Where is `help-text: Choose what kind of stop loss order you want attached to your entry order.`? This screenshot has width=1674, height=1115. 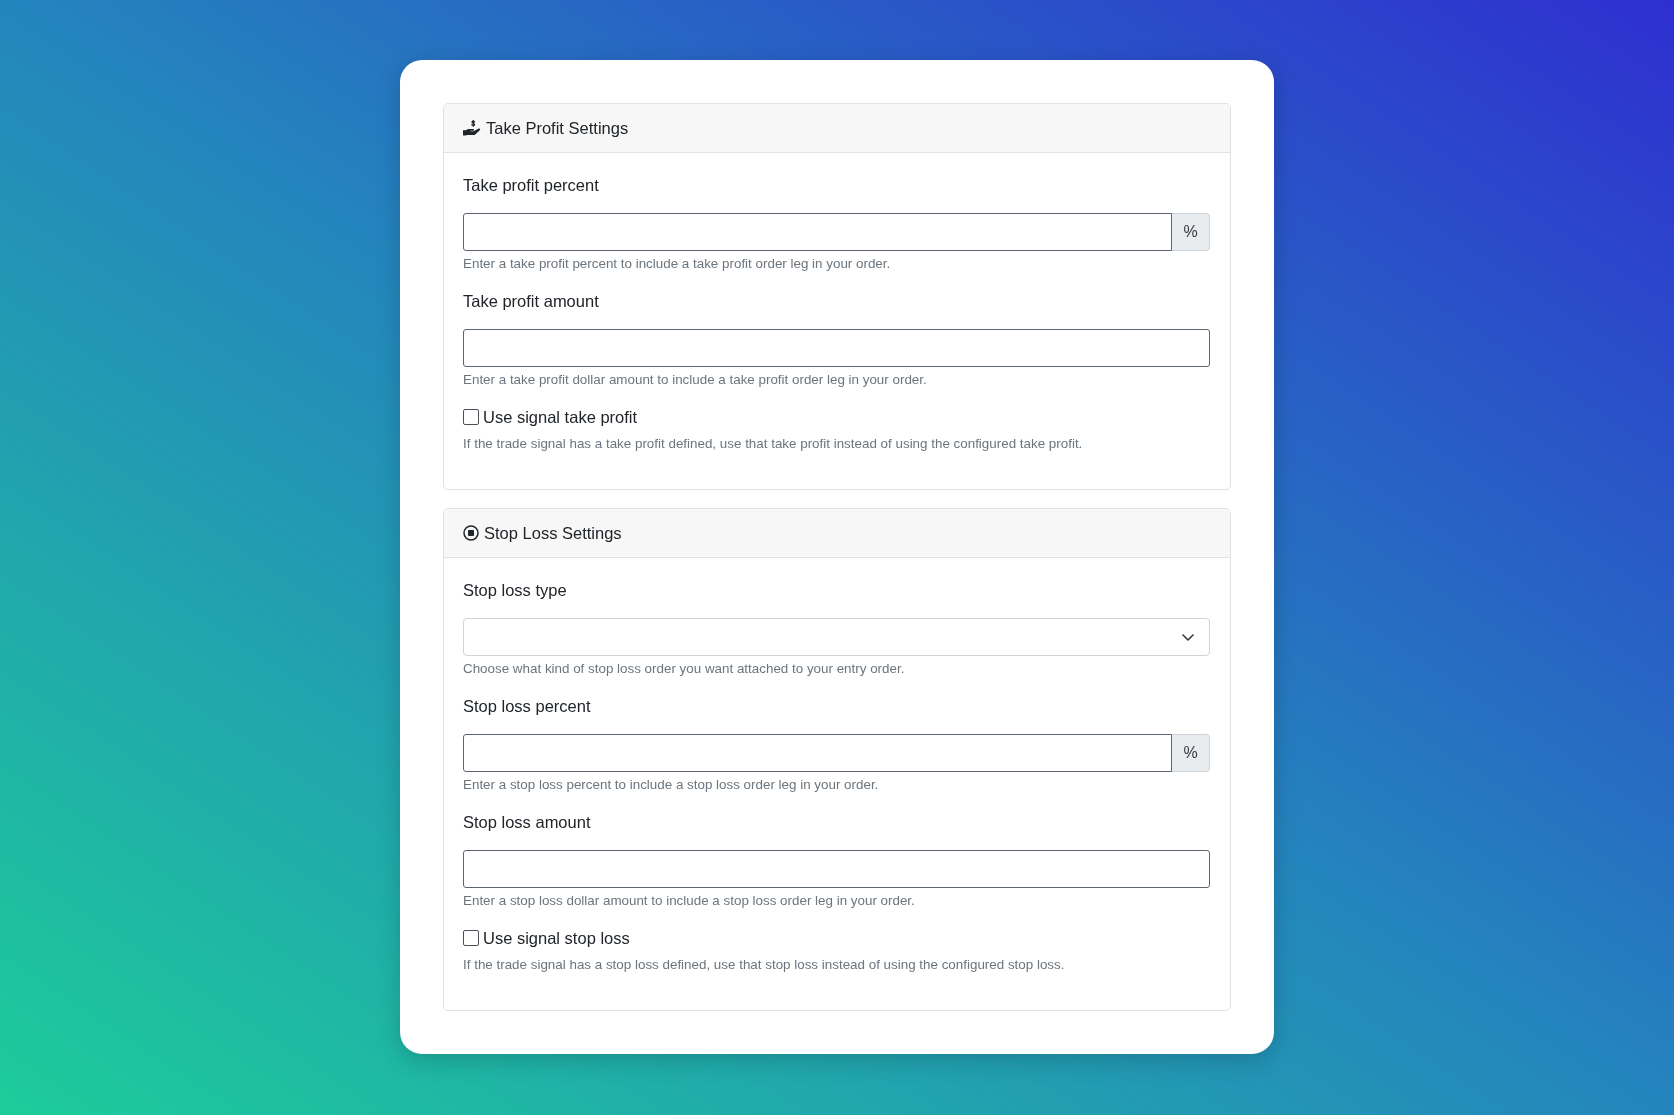
help-text: Choose what kind of stop loss order you want attached to your entry order. is located at coordinates (684, 668).